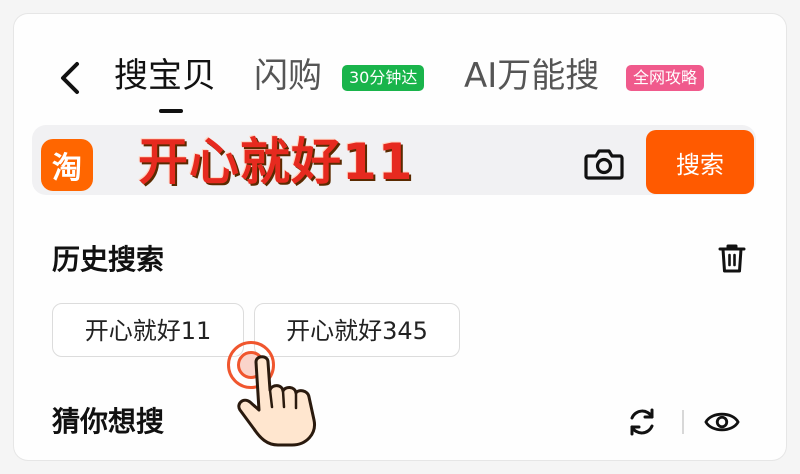 This screenshot has width=800, height=474. What do you see at coordinates (700, 162) in the screenshot?
I see `search-button: 搜索` at bounding box center [700, 162].